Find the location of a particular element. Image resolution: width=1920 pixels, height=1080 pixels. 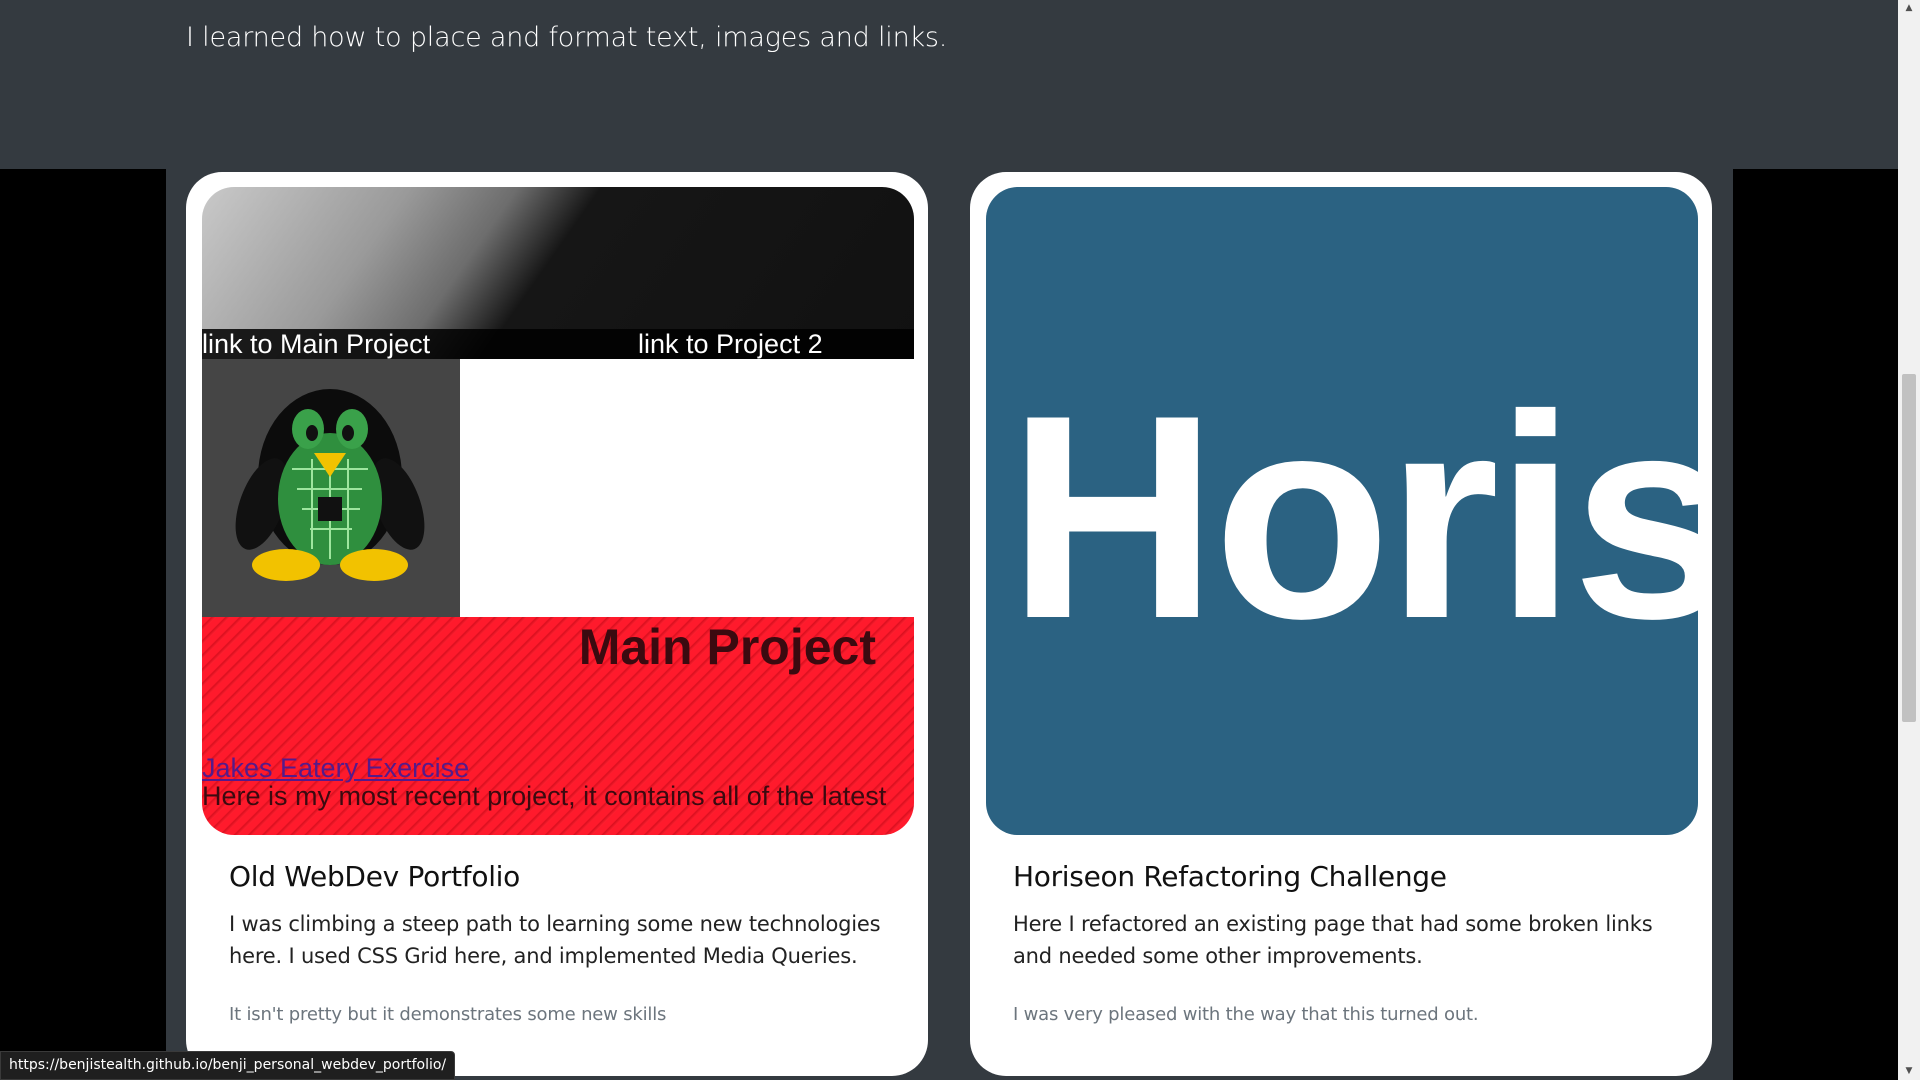

vertical-scrollbar: ▲ ▼ is located at coordinates (1909, 540).